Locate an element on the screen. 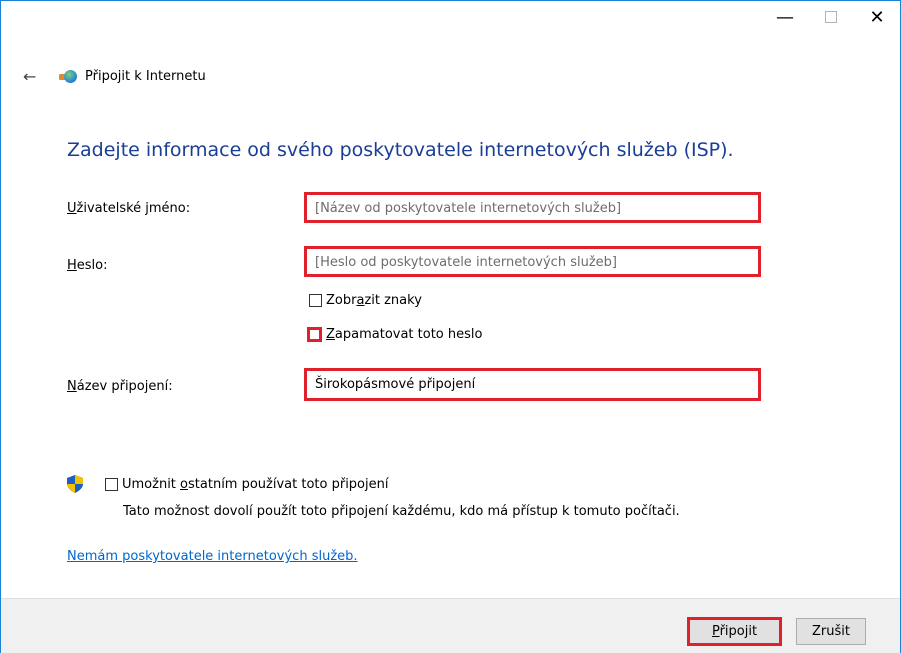 This screenshot has height=653, width=901. connection-name-label: Název připojení: is located at coordinates (120, 386).